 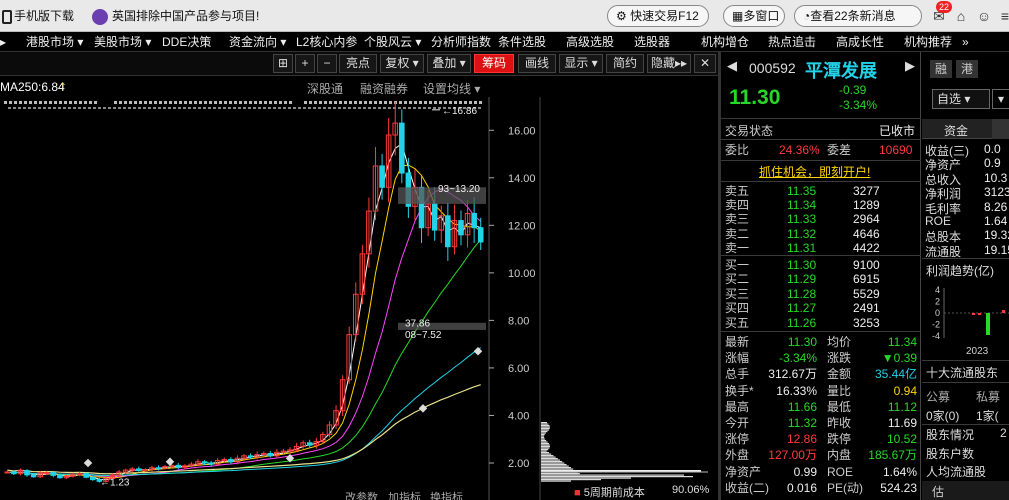 What do you see at coordinates (967, 69) in the screenshot?
I see `hk-tag: 港` at bounding box center [967, 69].